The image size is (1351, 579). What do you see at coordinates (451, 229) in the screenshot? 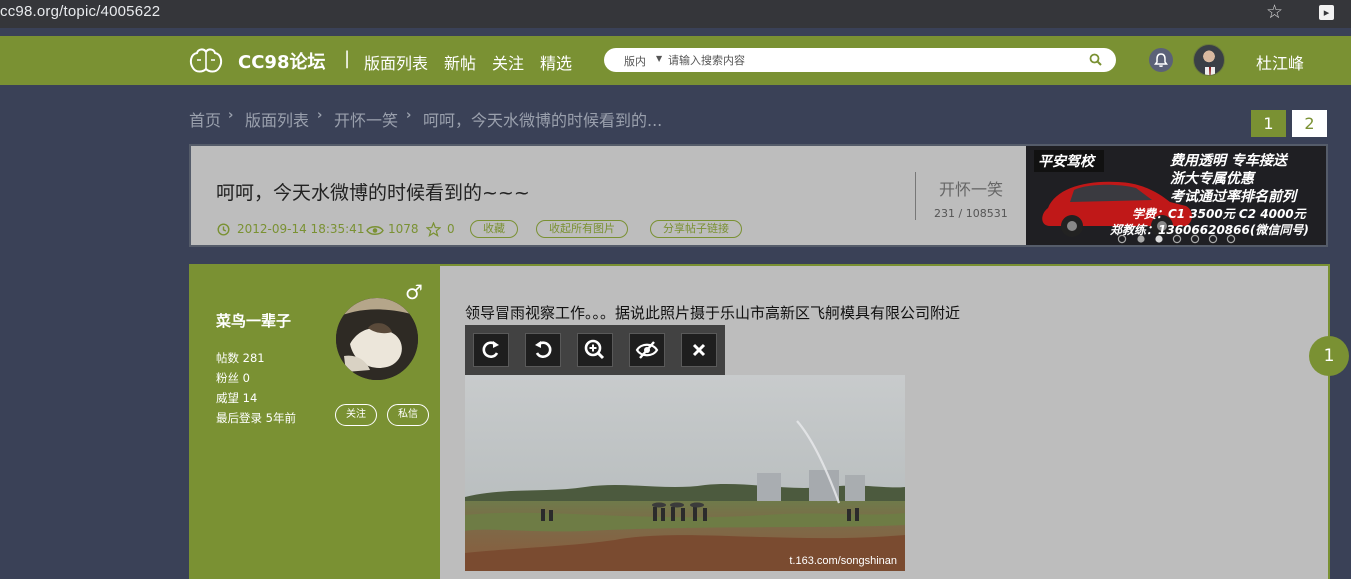
I see `topic-favorites: 0` at bounding box center [451, 229].